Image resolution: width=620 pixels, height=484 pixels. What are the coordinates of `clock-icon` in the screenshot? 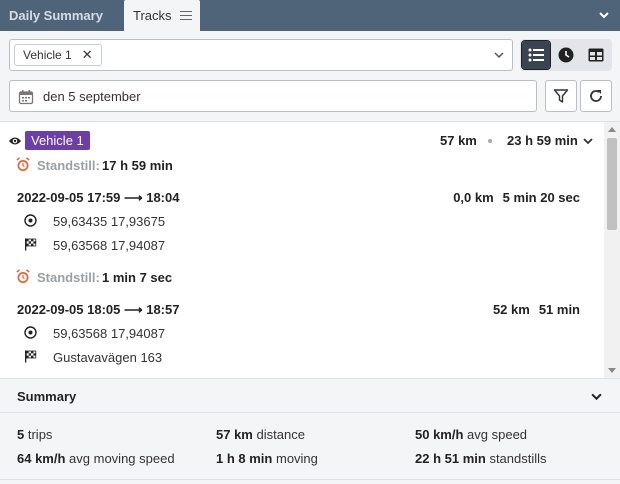 It's located at (566, 55).